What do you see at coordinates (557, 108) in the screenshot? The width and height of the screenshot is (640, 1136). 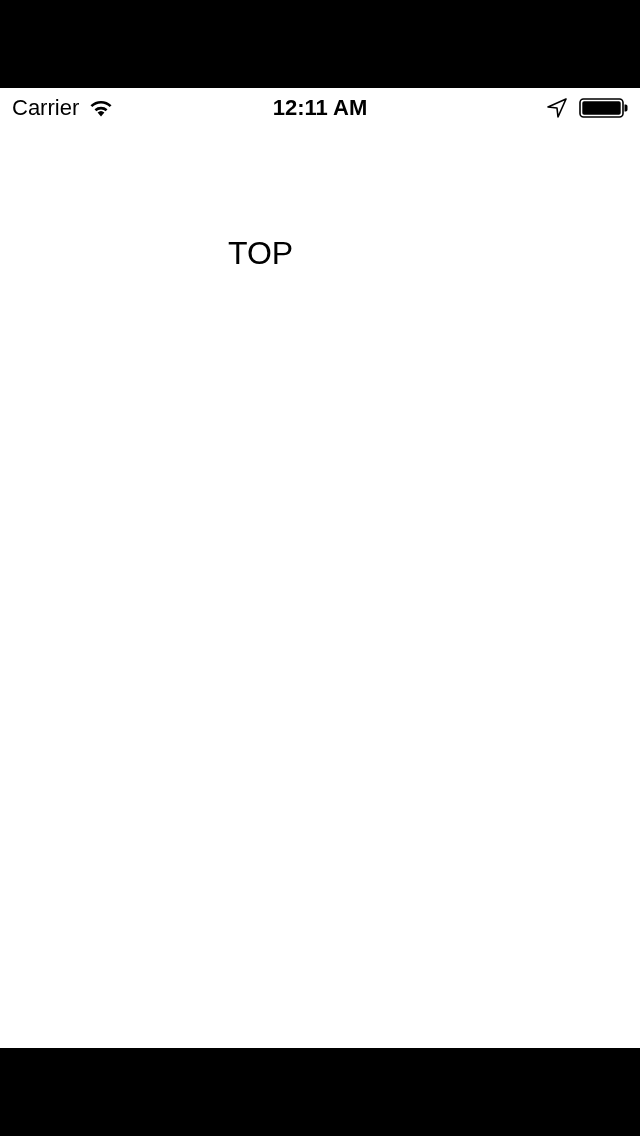 I see `location-arrow-icon` at bounding box center [557, 108].